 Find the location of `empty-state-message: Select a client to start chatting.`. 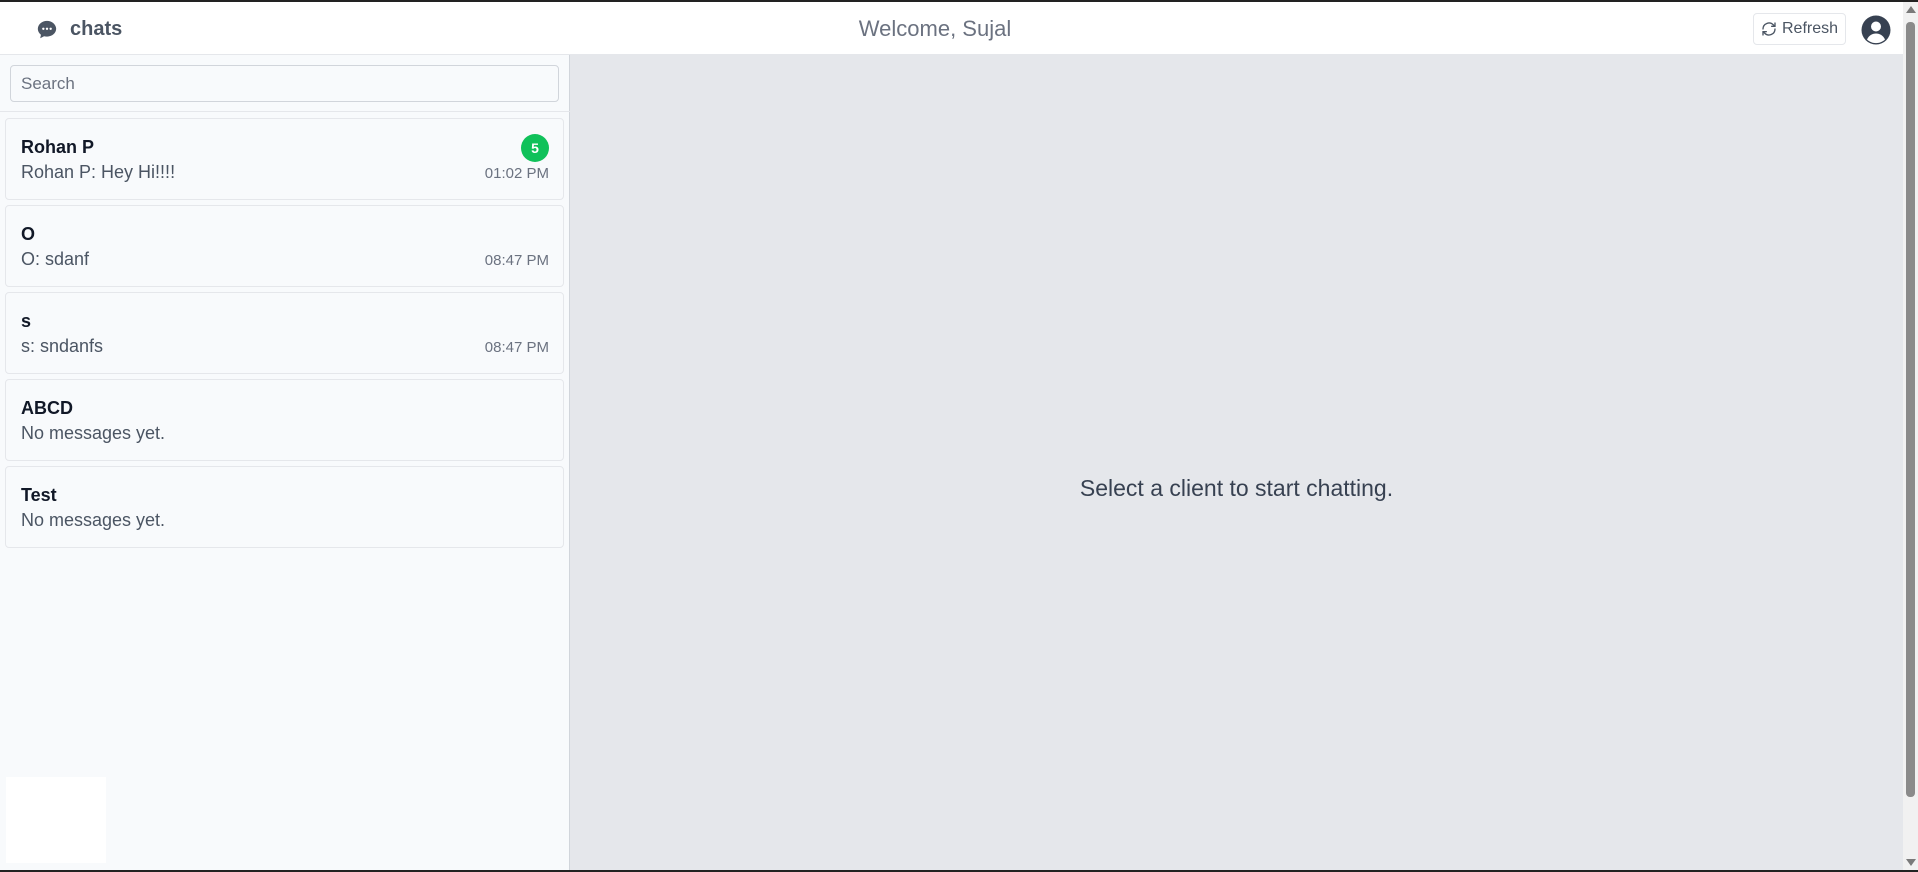

empty-state-message: Select a client to start chatting. is located at coordinates (1236, 488).